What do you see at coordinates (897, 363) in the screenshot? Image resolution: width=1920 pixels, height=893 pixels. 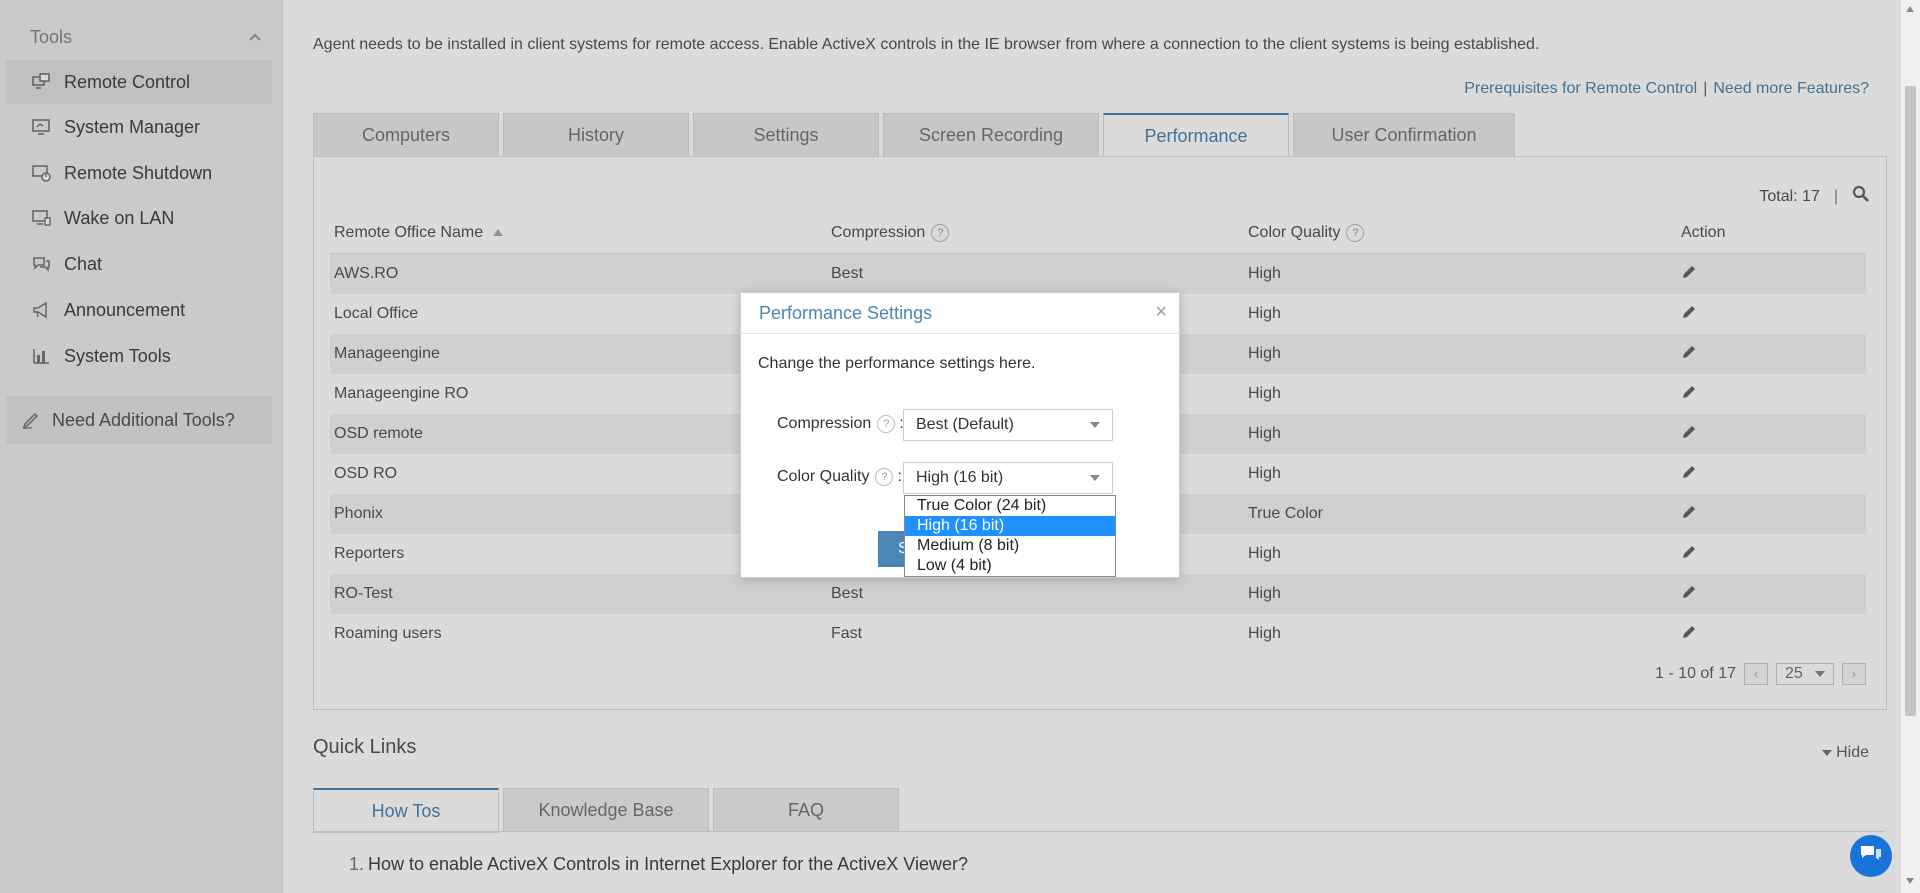 I see `dialog-description: Change the performance settings here.` at bounding box center [897, 363].